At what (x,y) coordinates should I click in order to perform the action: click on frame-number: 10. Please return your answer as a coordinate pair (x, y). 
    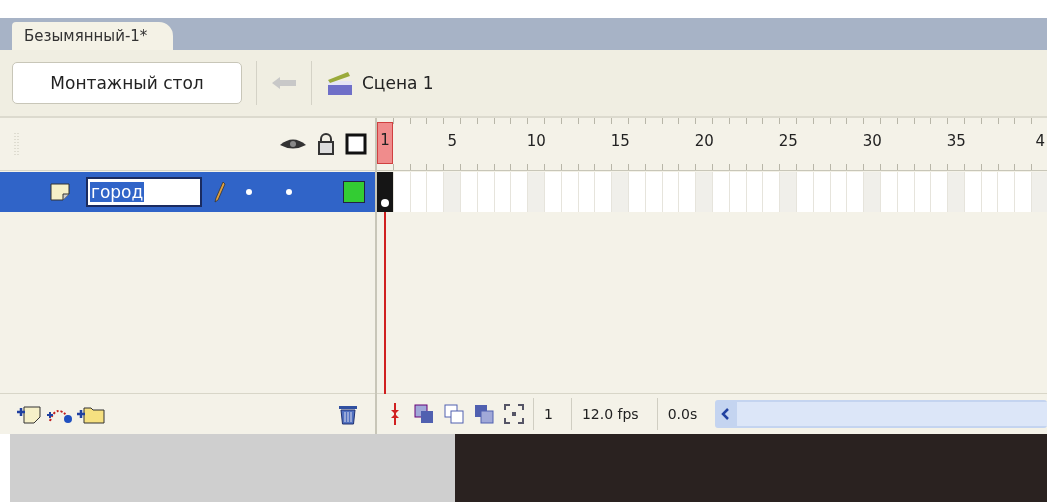
    Looking at the image, I should click on (536, 141).